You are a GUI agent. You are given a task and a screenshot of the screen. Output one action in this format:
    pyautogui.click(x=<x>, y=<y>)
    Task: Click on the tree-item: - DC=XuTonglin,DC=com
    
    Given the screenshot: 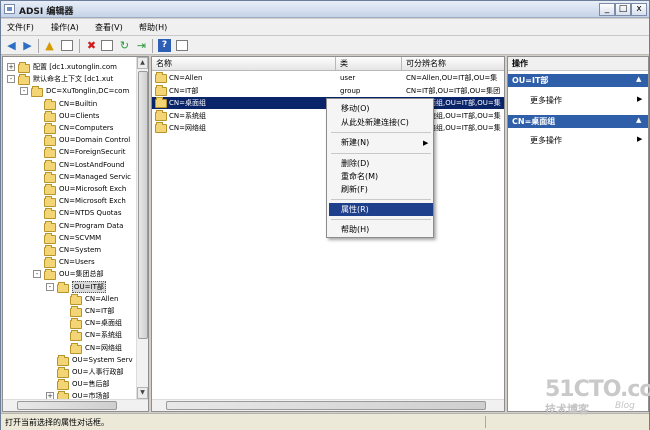 What is the action you would take?
    pyautogui.click(x=69, y=91)
    